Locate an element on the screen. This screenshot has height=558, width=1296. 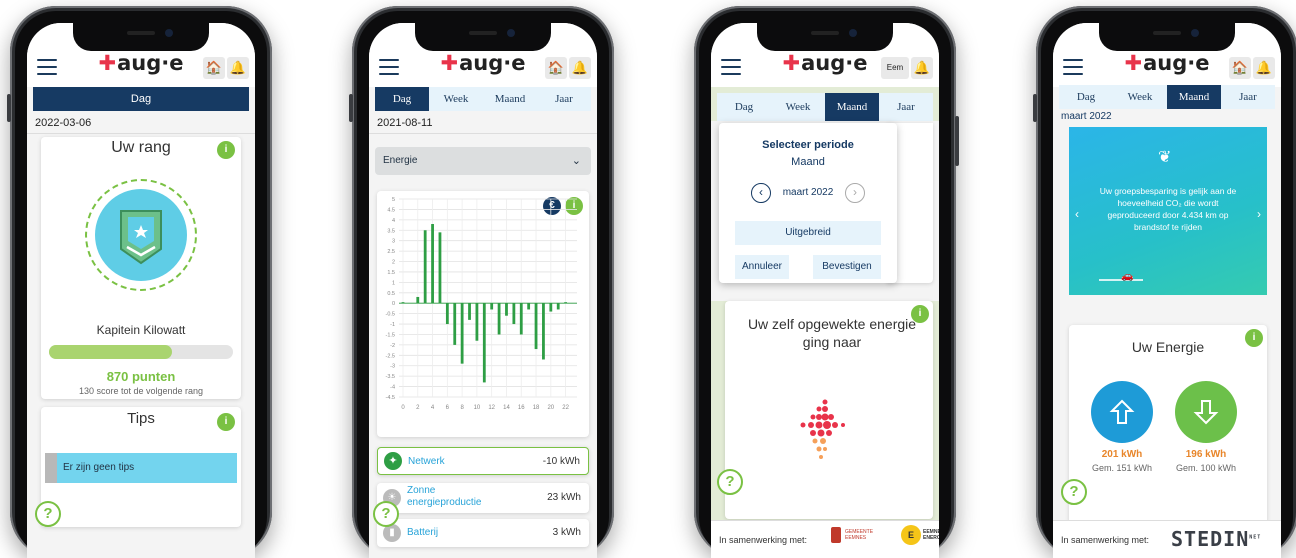
out-average: Gem. 151 kWh is located at coordinates (1122, 468).